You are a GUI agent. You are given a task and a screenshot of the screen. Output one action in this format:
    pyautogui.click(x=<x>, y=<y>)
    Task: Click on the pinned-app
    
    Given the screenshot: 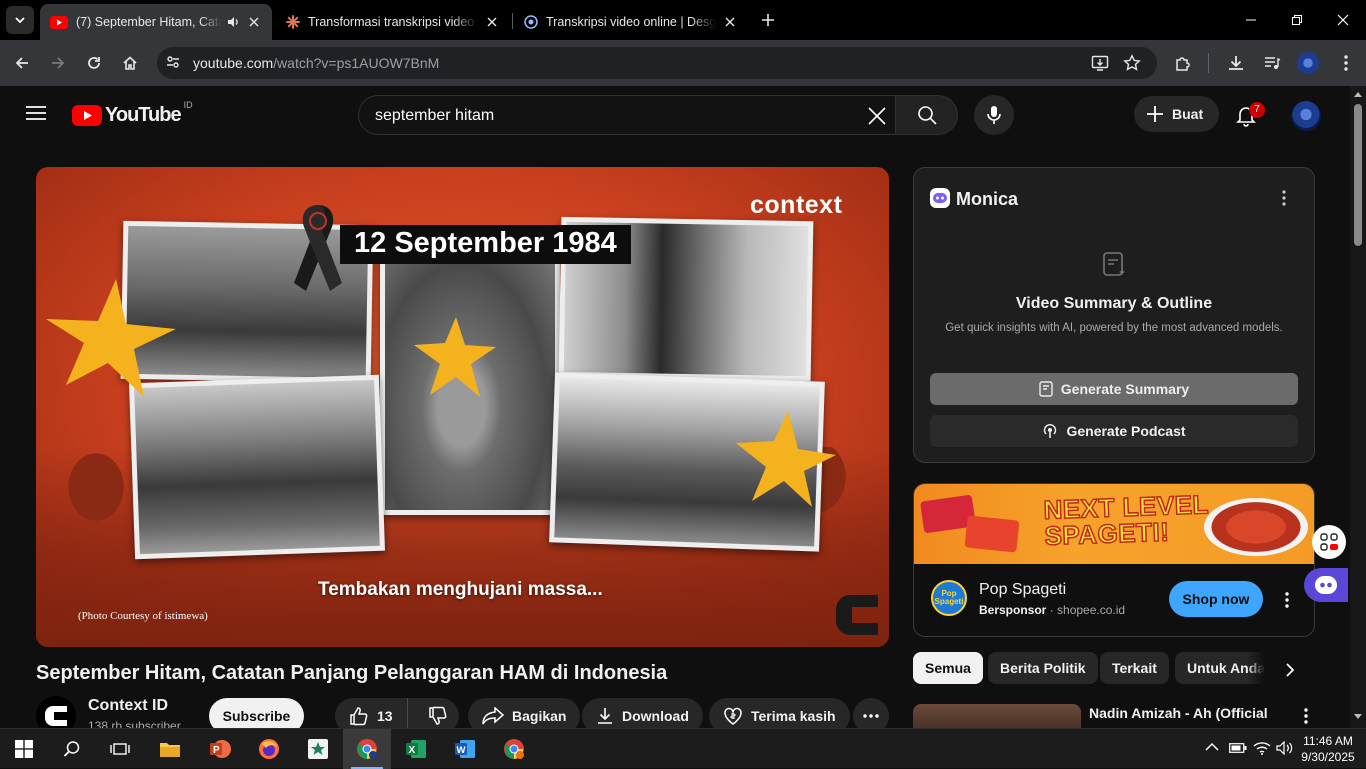 What is the action you would take?
    pyautogui.click(x=318, y=749)
    